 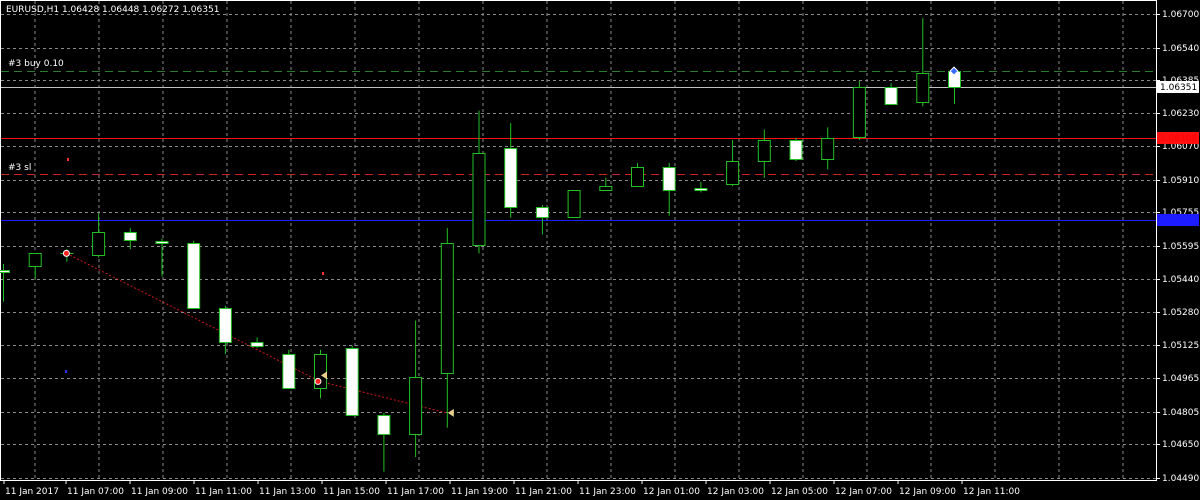 I want to click on time-axis-label: 11 Jan 13:00, so click(x=287, y=492).